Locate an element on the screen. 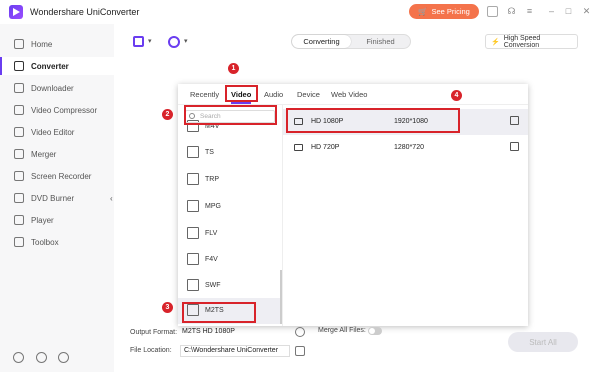  app-title: Wondershare UniConverter is located at coordinates (85, 12).